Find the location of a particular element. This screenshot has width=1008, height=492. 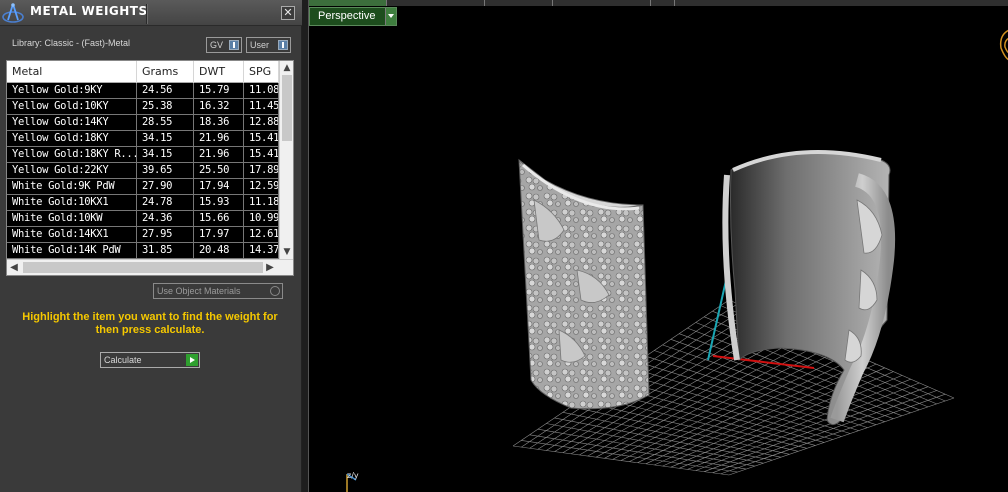

cell-spg: 10.99 is located at coordinates (261, 218).